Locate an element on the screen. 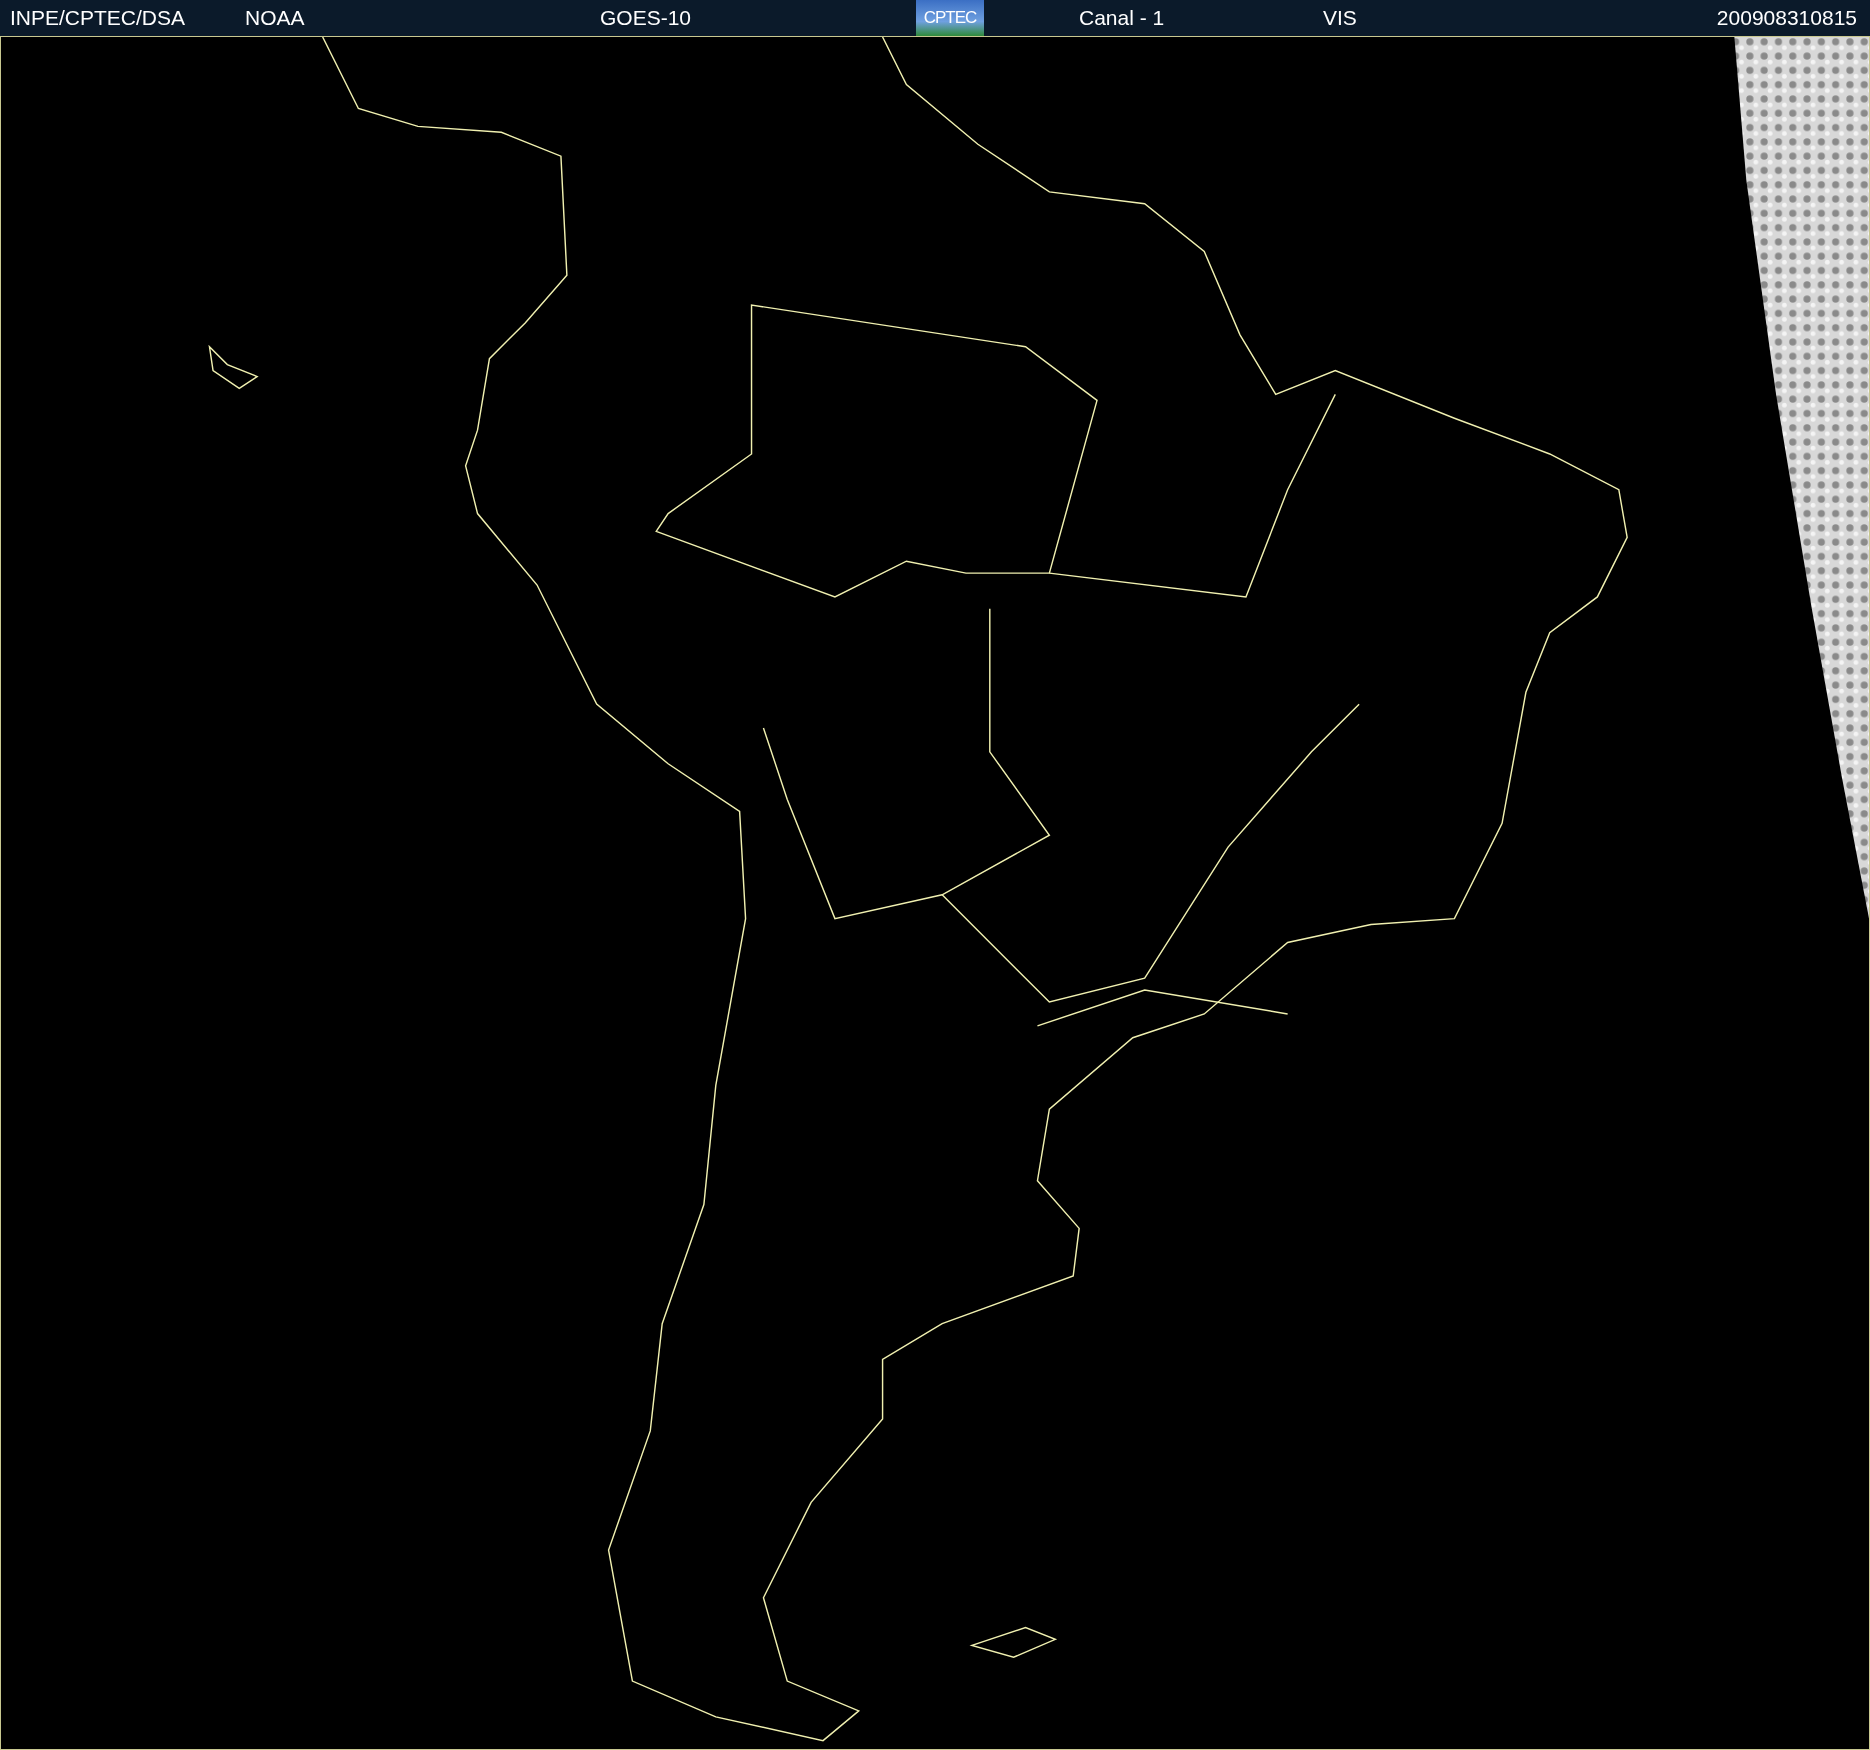 The width and height of the screenshot is (1870, 1750). agency-label: INPE/CPTEC/DSA is located at coordinates (98, 18).